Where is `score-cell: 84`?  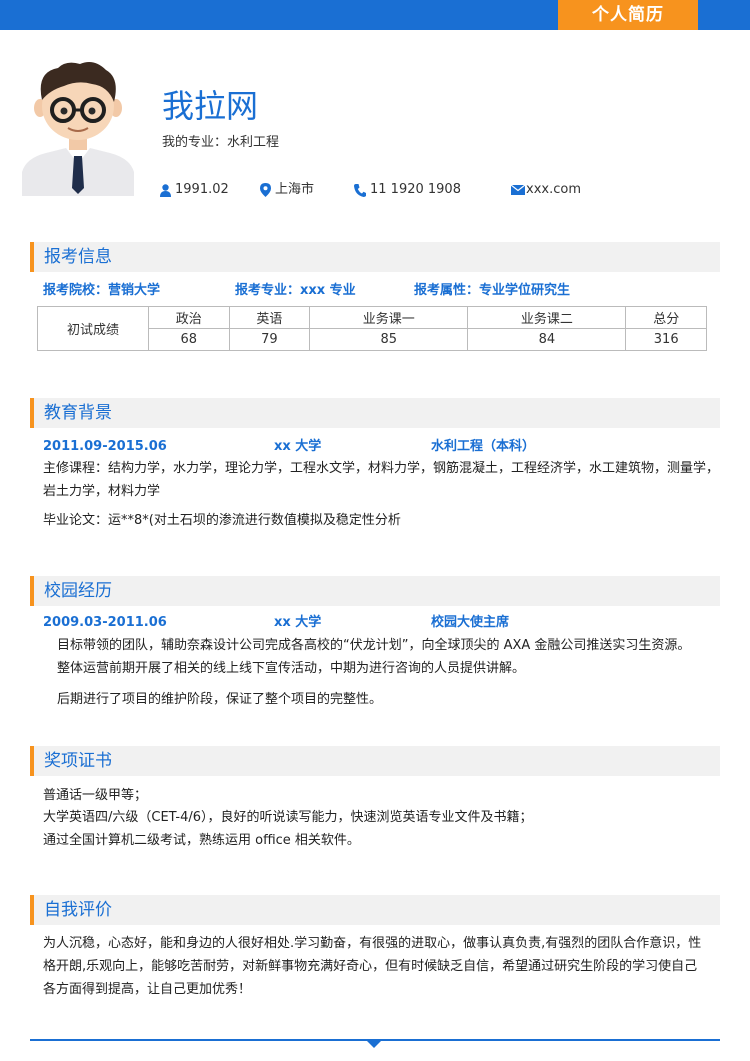 score-cell: 84 is located at coordinates (547, 339).